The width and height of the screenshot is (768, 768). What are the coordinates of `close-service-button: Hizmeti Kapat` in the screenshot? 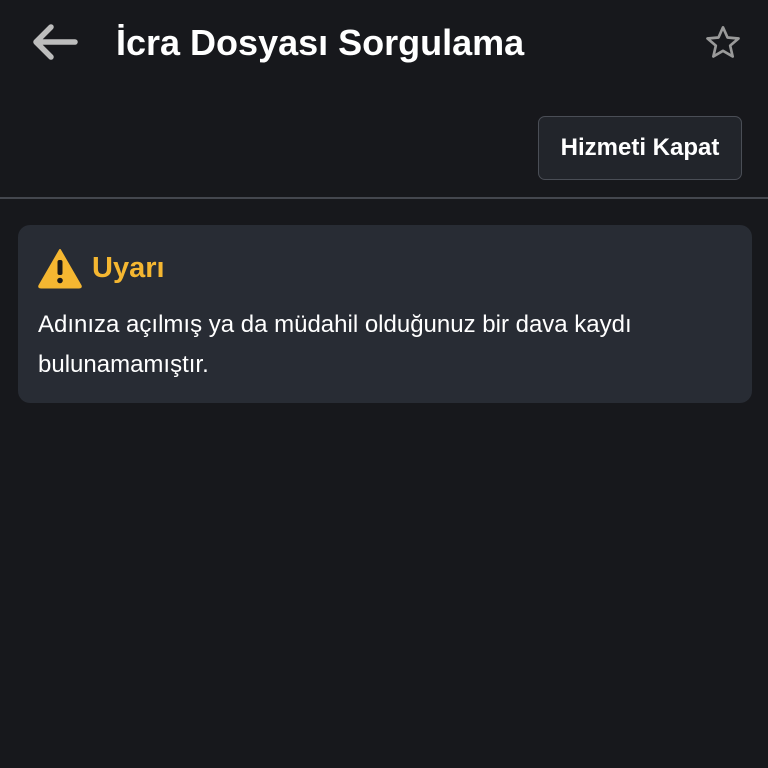 It's located at (640, 148).